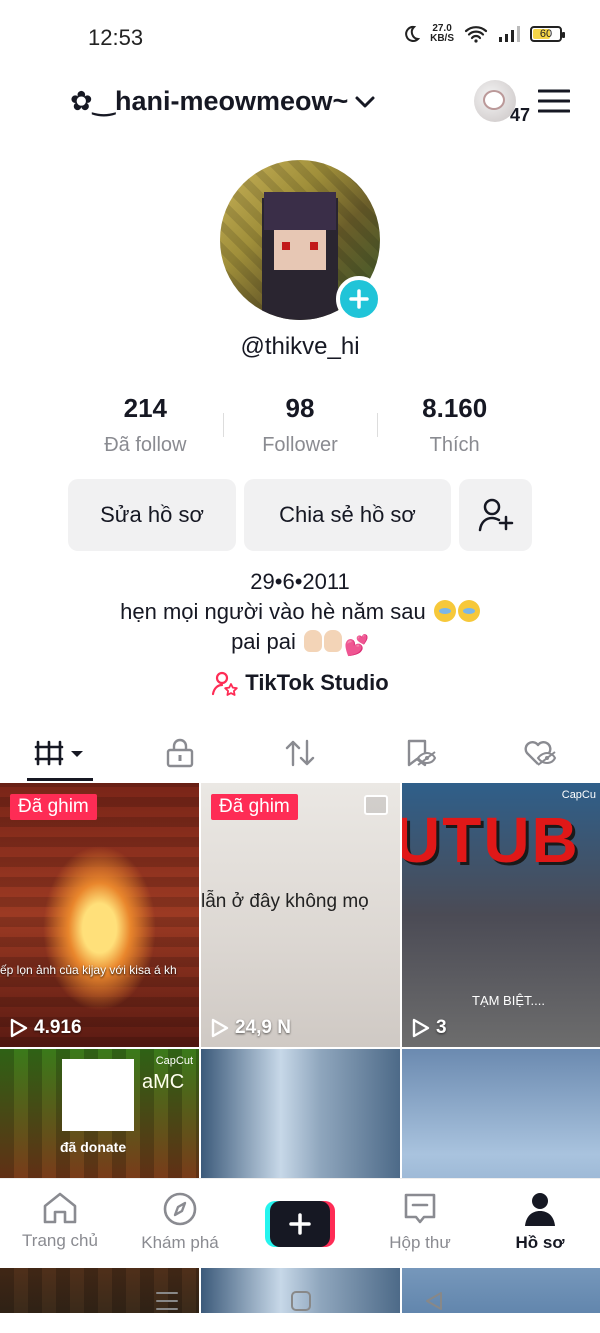 The height and width of the screenshot is (1333, 600). I want to click on account-switcher: ✿‿hani-meowmeow~, so click(223, 101).